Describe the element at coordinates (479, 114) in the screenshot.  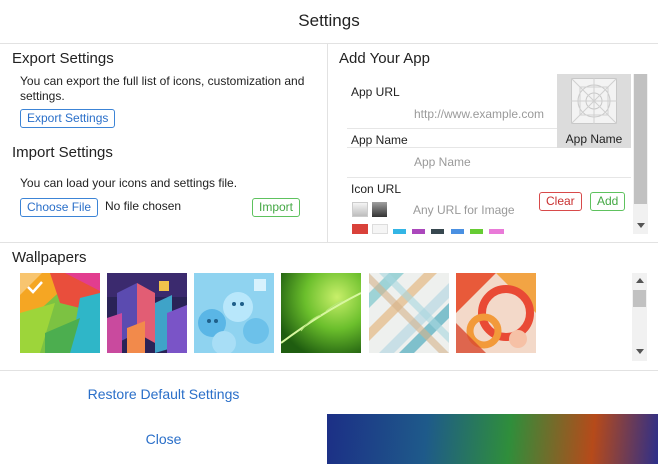
I see `app-url-input: http://www.example.com` at that location.